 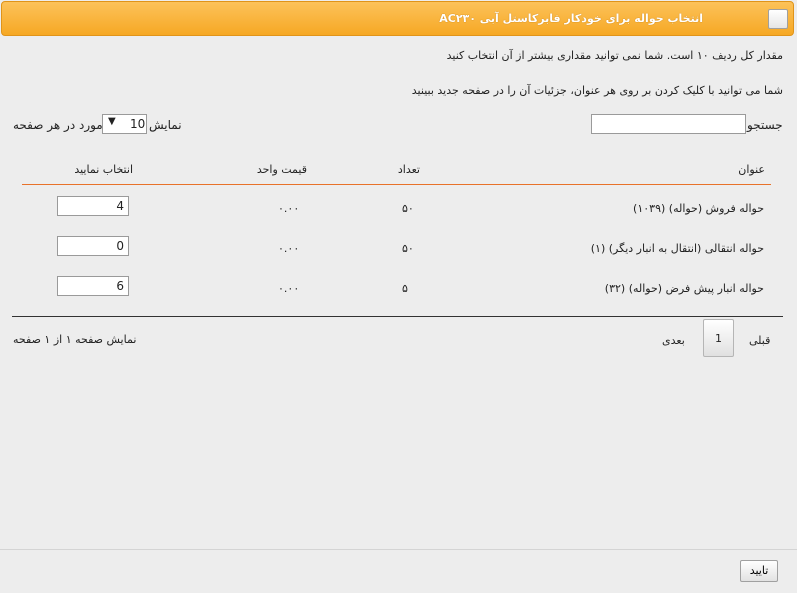 What do you see at coordinates (282, 169) in the screenshot?
I see `column-header-price: قیمت واحد` at bounding box center [282, 169].